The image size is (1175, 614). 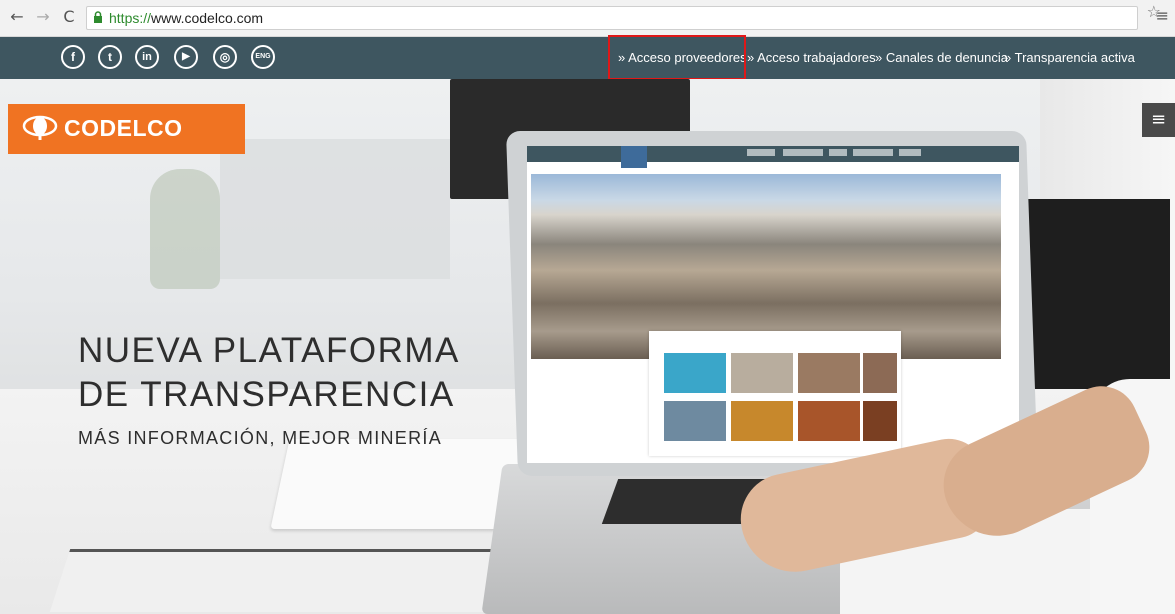 What do you see at coordinates (335, 209) in the screenshot?
I see `background-shelf` at bounding box center [335, 209].